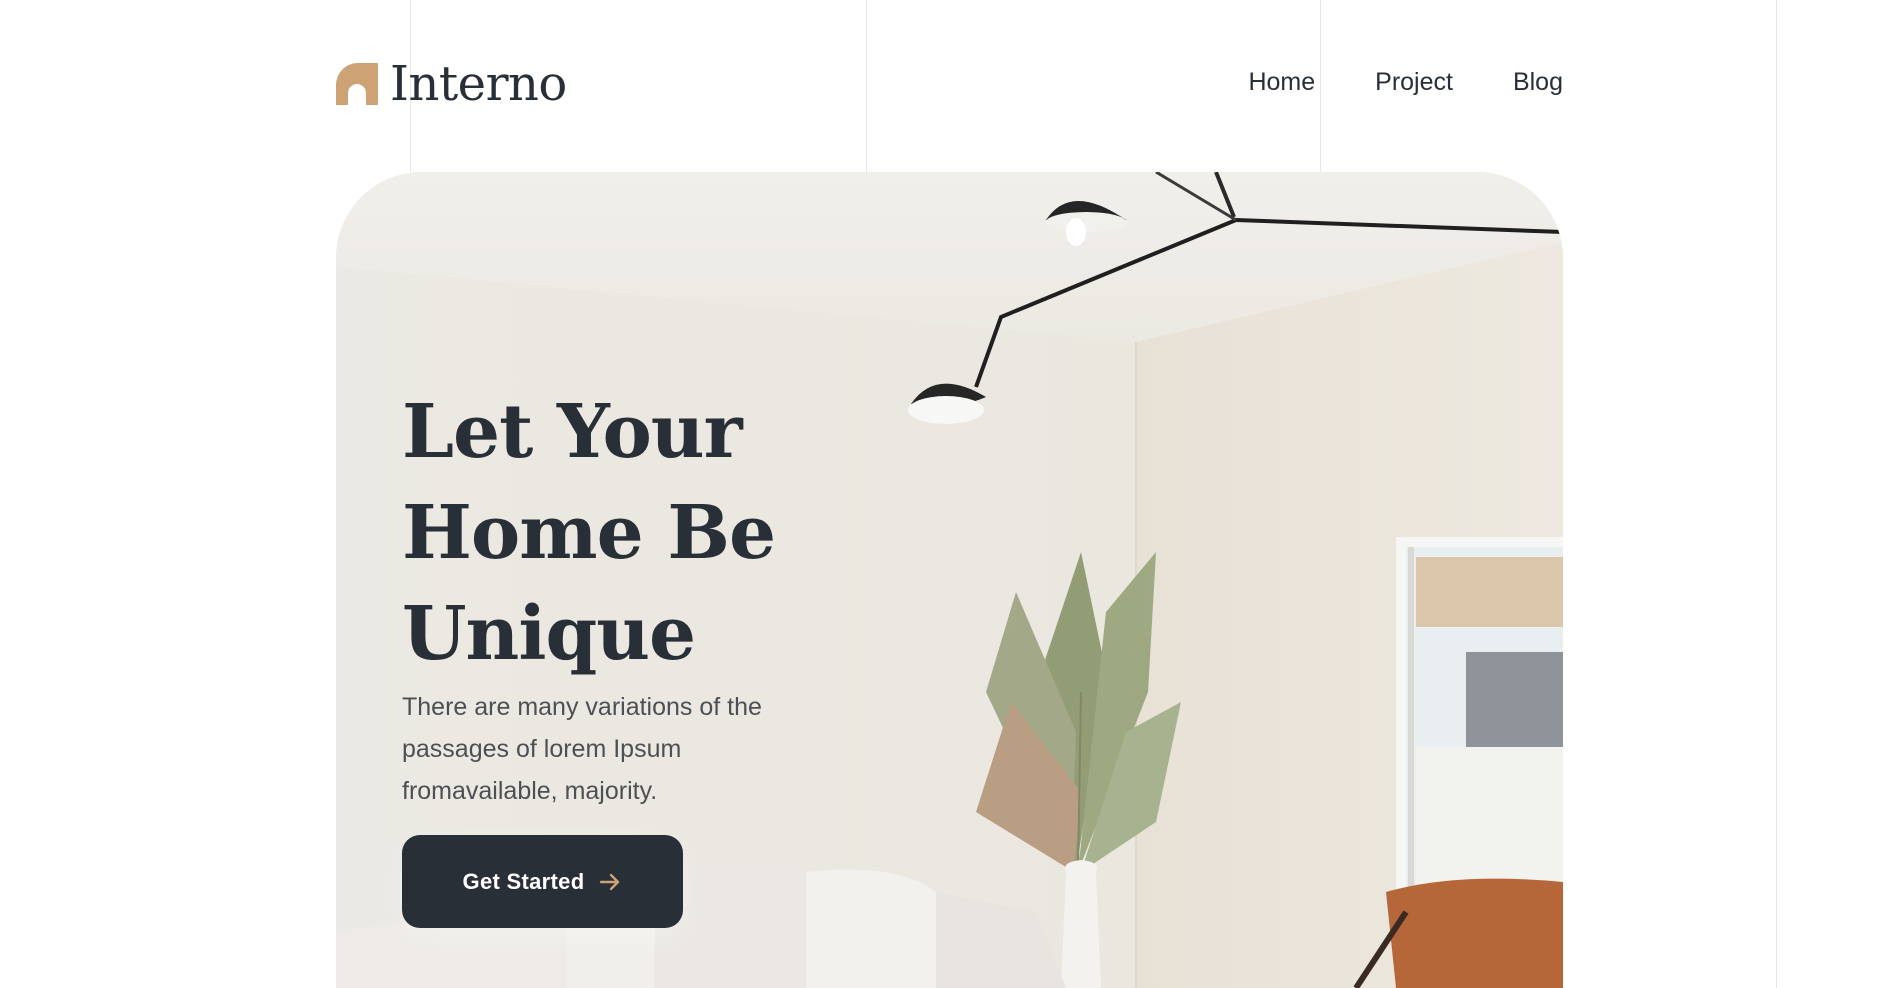 This screenshot has width=1899, height=988. I want to click on hero-title-line: Unique, so click(549, 634).